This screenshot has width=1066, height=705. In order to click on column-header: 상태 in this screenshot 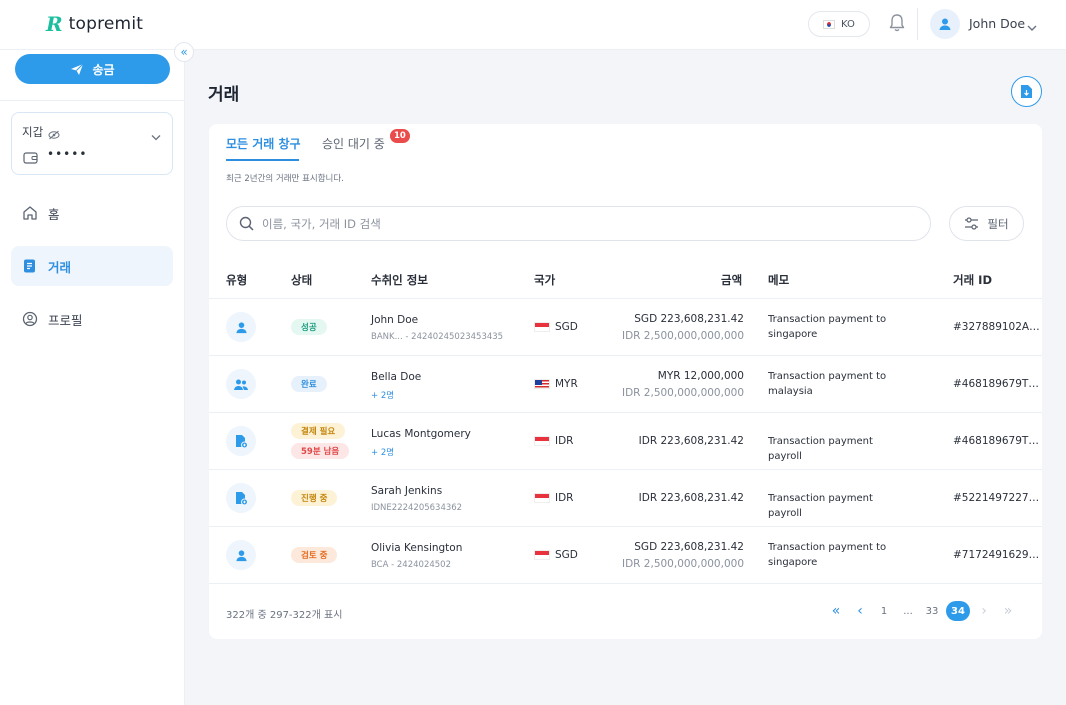, I will do `click(302, 280)`.